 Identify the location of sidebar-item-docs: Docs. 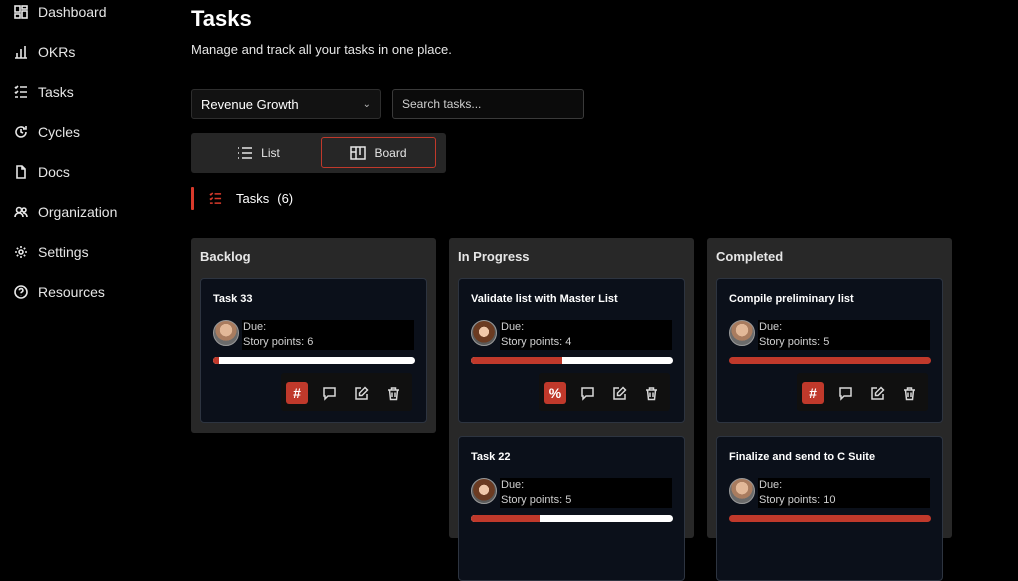
(42, 172).